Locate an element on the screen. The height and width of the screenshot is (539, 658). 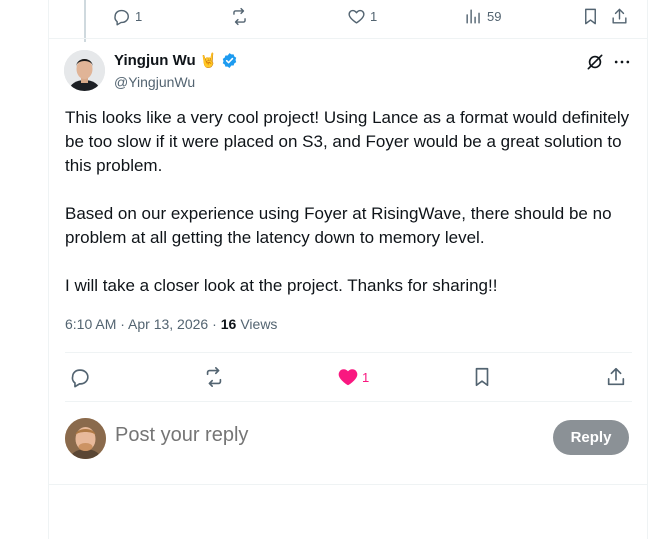
reply-button is located at coordinates (80, 377).